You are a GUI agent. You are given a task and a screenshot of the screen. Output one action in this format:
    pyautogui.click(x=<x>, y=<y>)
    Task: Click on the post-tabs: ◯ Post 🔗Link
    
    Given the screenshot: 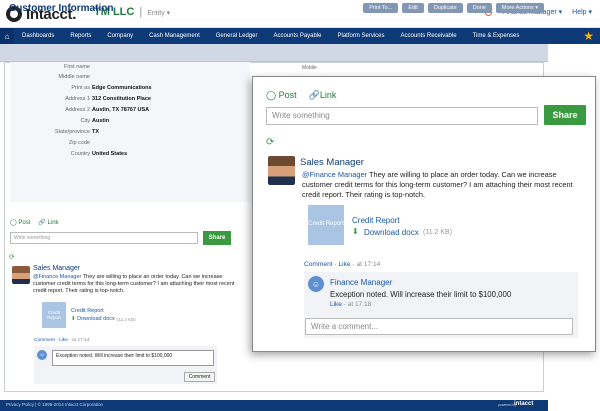 What is the action you would take?
    pyautogui.click(x=301, y=95)
    